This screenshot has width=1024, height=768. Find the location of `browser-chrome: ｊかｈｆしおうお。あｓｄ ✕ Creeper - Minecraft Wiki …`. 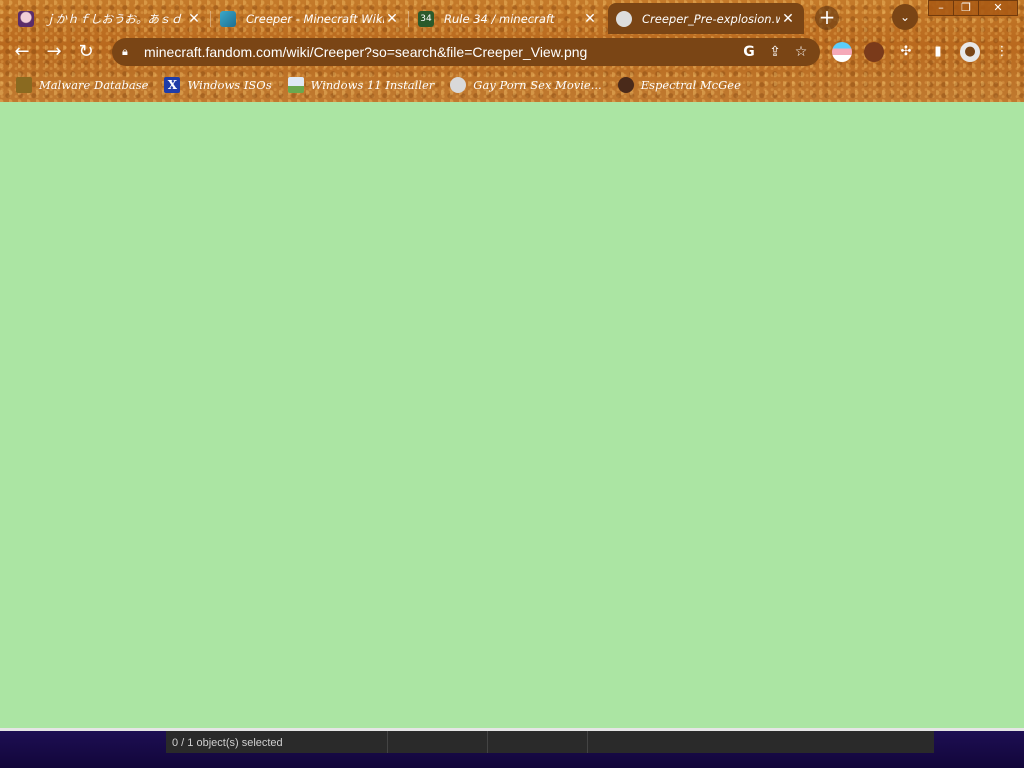

browser-chrome: ｊかｈｆしおうお。あｓｄ ✕ Creeper - Minecraft Wiki … is located at coordinates (512, 51).